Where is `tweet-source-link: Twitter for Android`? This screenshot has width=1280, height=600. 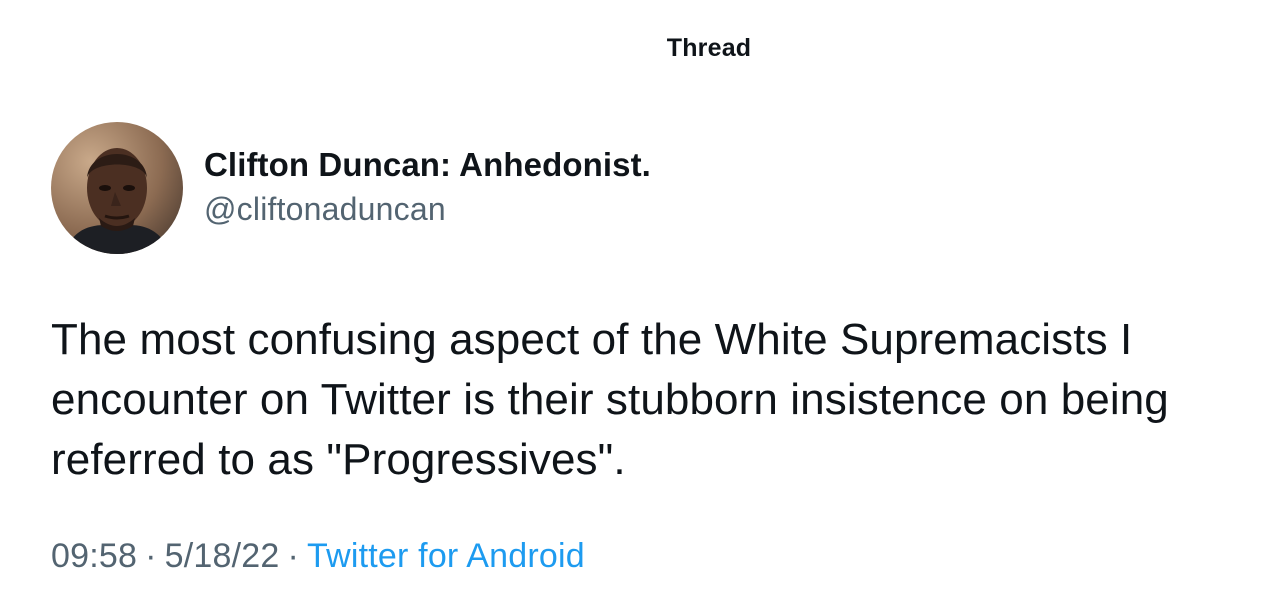
tweet-source-link: Twitter for Android is located at coordinates (446, 556).